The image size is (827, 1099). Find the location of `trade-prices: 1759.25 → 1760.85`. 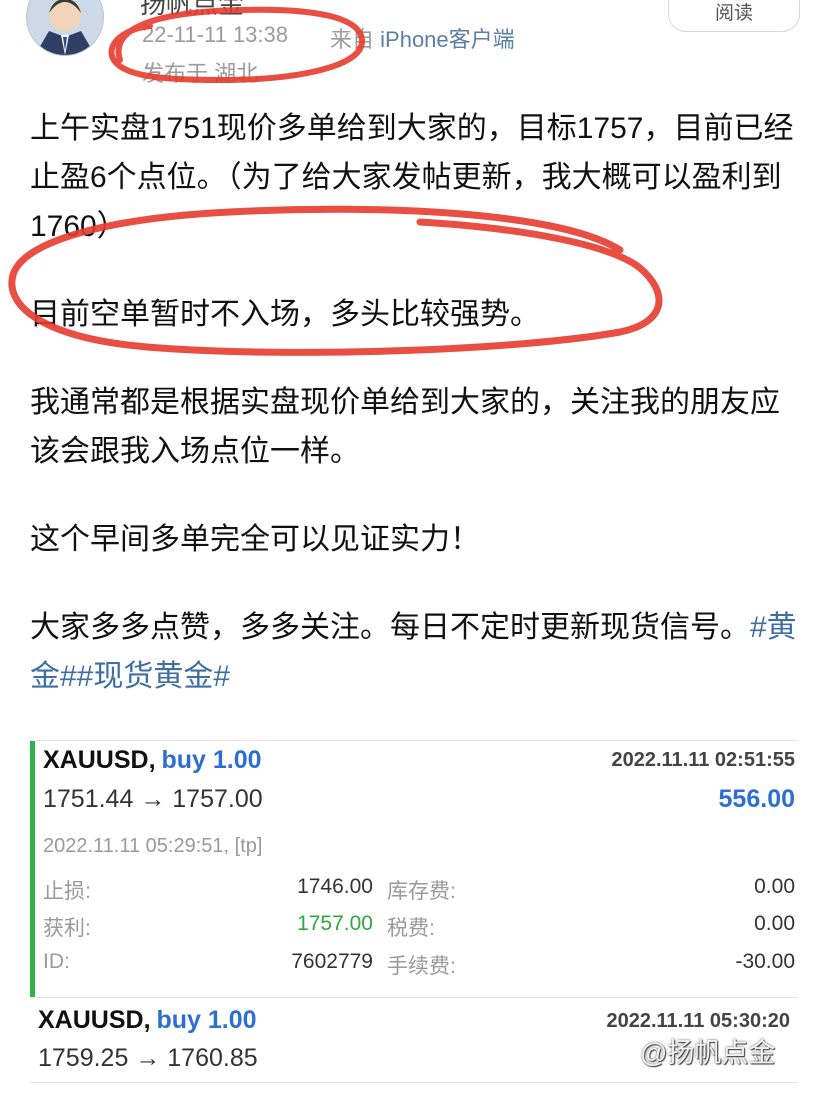

trade-prices: 1759.25 → 1760.85 is located at coordinates (148, 1058).